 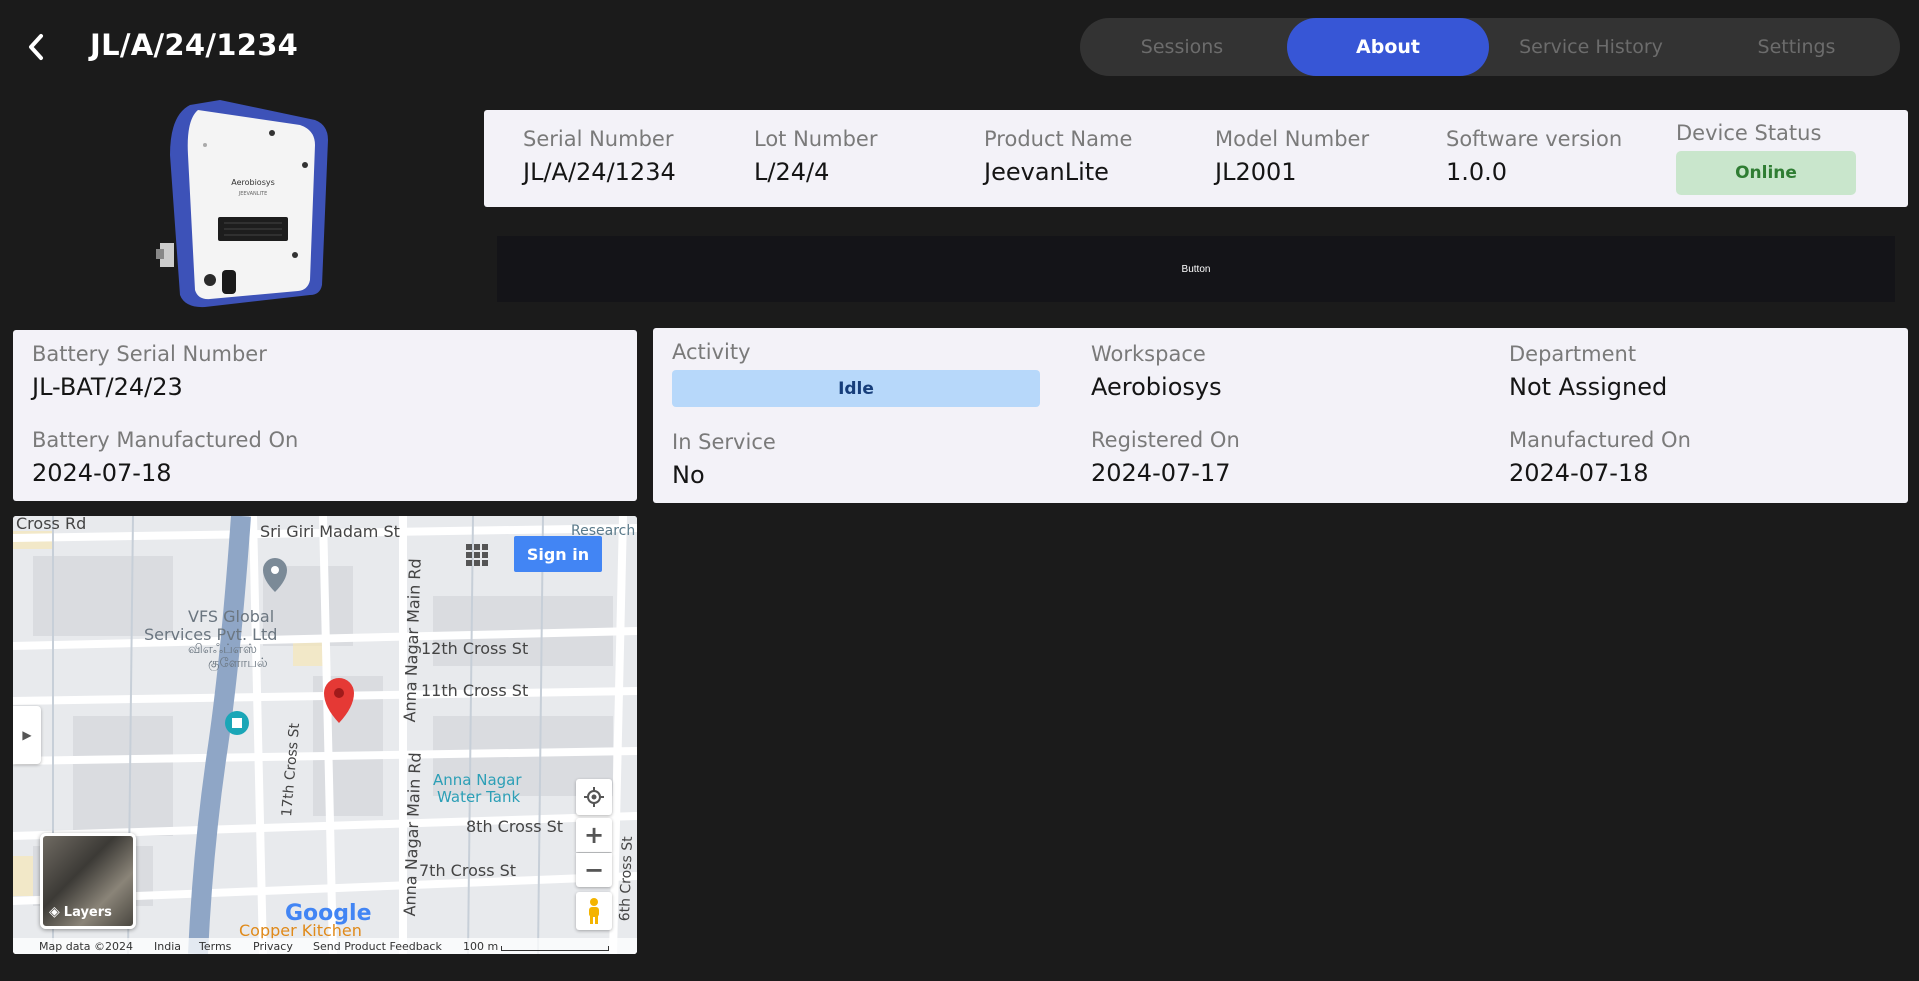 What do you see at coordinates (86, 946) in the screenshot?
I see `map-data-text: Map data ©2024` at bounding box center [86, 946].